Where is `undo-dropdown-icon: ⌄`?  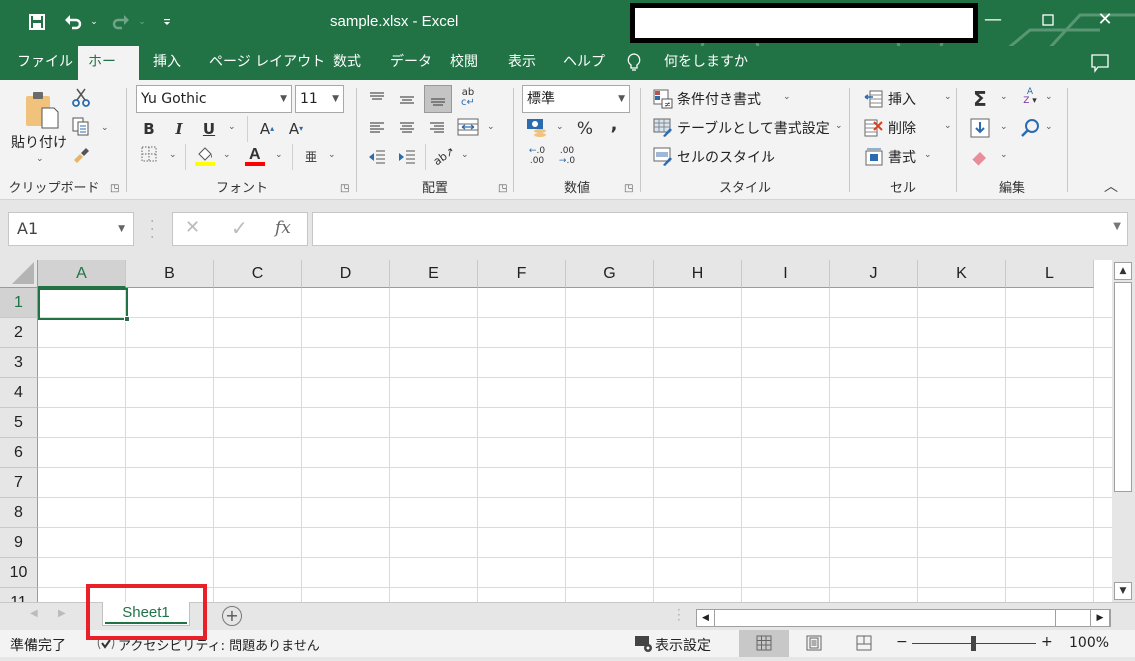 undo-dropdown-icon: ⌄ is located at coordinates (94, 22).